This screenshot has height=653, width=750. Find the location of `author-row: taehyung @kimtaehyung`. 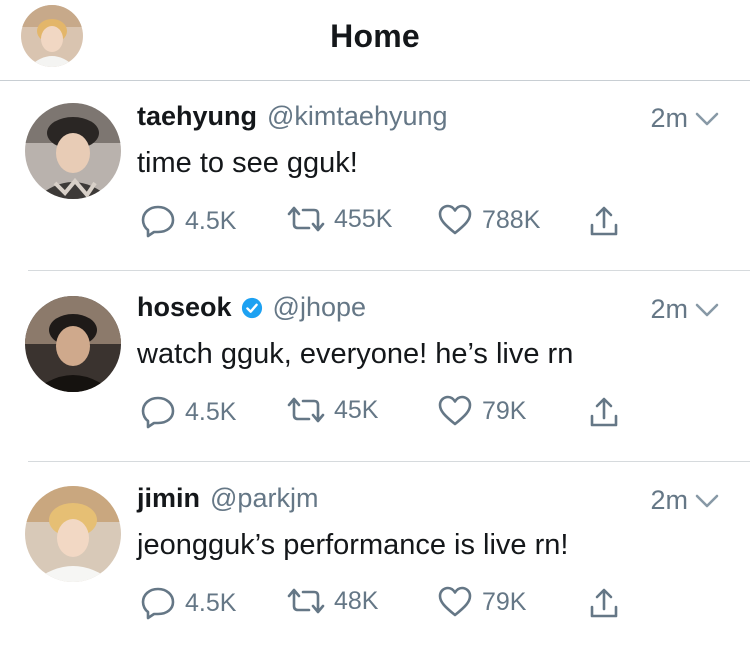

author-row: taehyung @kimtaehyung is located at coordinates (292, 116).